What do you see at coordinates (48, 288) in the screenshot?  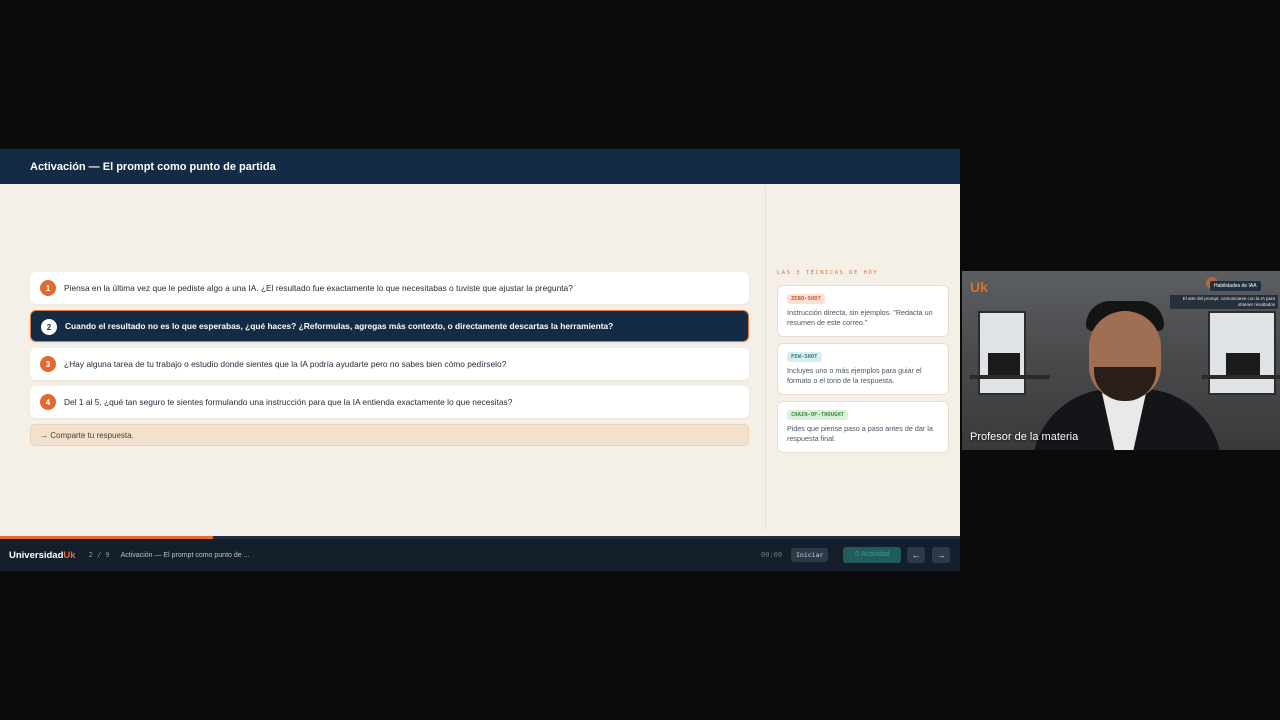 I see `question-number: 1` at bounding box center [48, 288].